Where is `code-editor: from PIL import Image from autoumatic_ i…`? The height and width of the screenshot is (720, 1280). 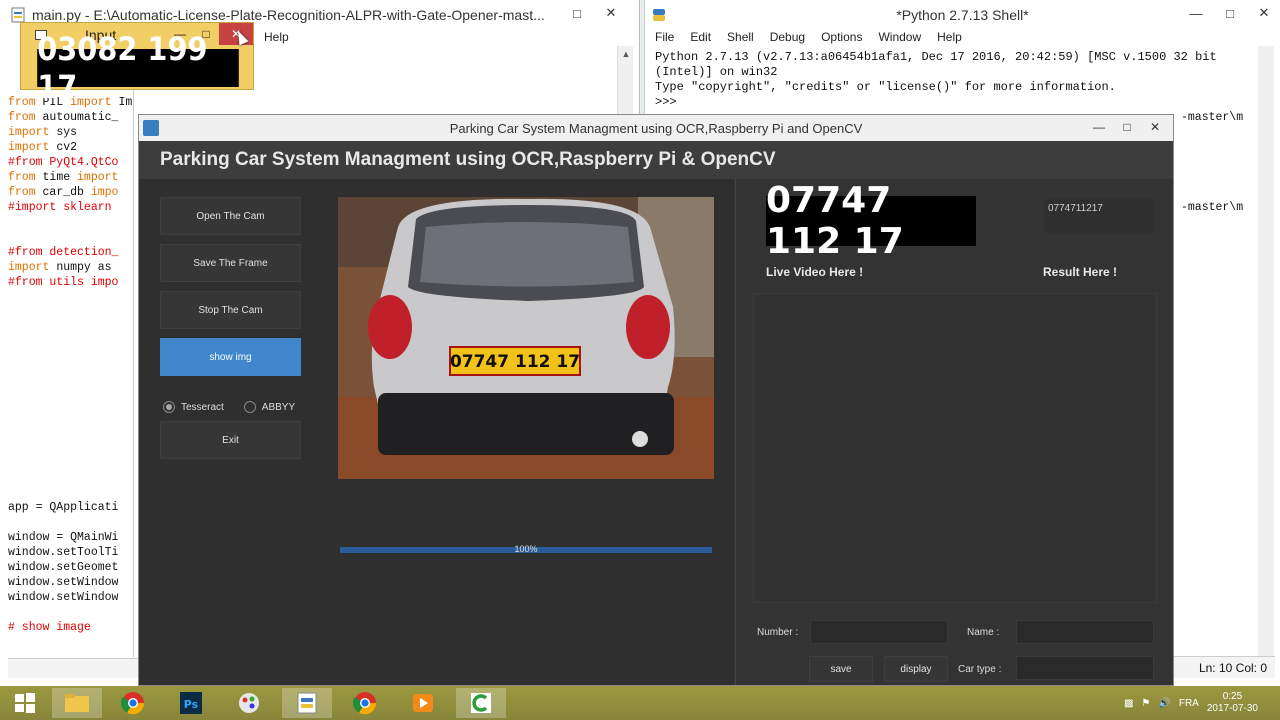
code-editor: from PIL import Image from autoumatic_ i… is located at coordinates (71, 353).